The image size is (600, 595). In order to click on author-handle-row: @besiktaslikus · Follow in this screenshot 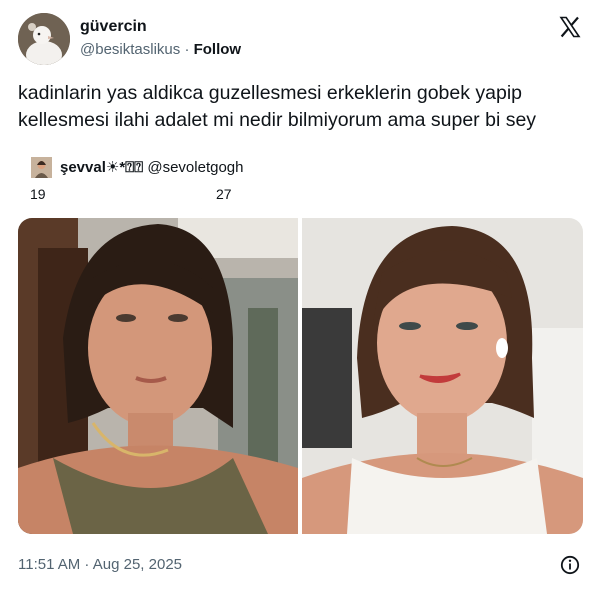, I will do `click(160, 49)`.